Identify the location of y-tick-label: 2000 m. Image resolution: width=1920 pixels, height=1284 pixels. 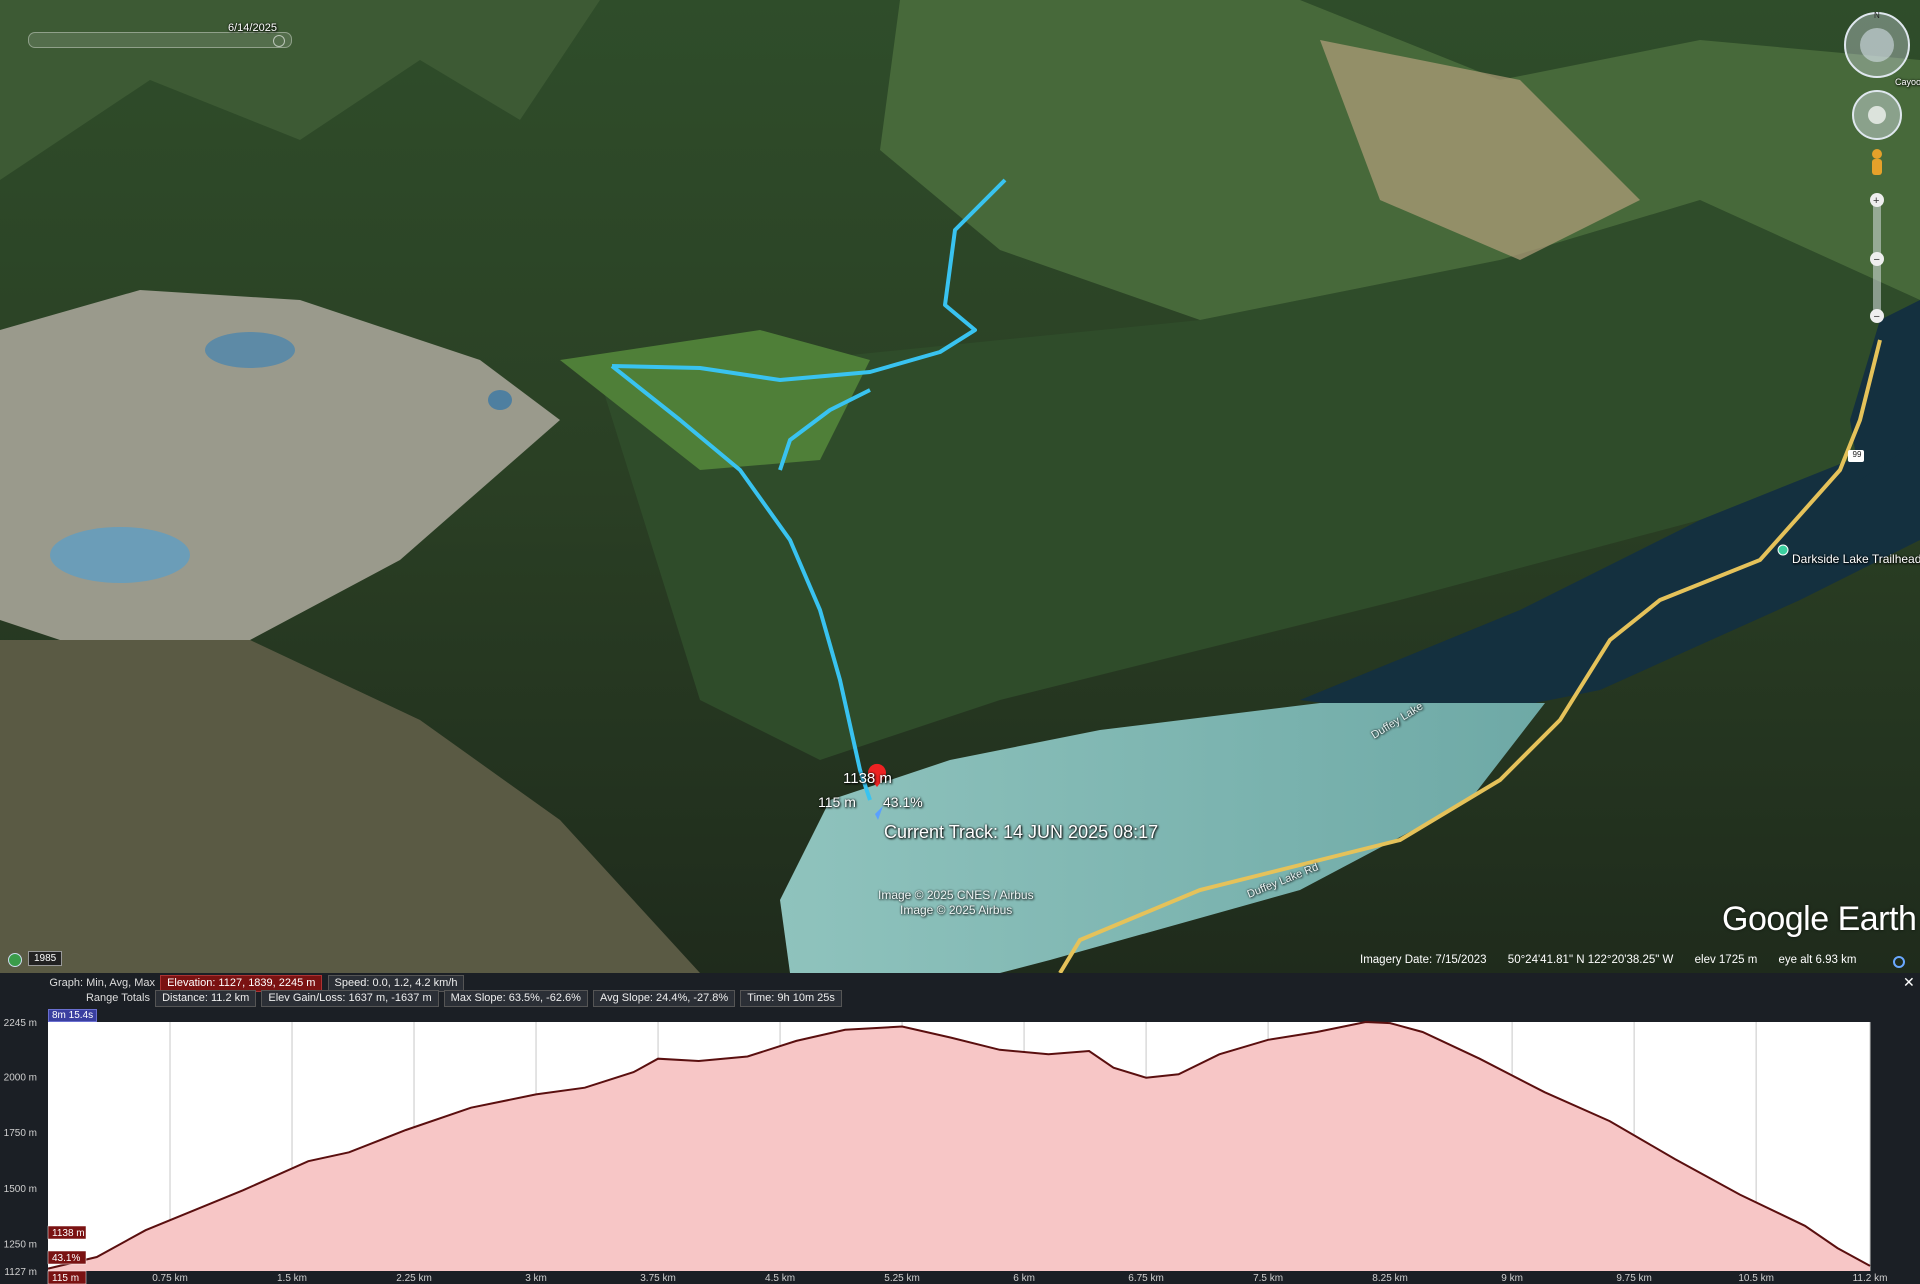
(20, 1078).